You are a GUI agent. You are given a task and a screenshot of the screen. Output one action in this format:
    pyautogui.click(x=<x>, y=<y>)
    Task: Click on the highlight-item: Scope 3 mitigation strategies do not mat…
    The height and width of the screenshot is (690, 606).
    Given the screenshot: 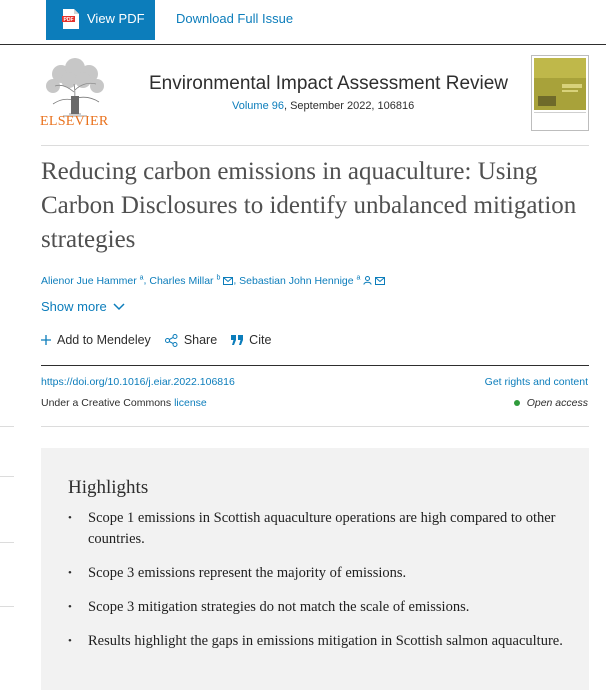 What is the action you would take?
    pyautogui.click(x=318, y=607)
    